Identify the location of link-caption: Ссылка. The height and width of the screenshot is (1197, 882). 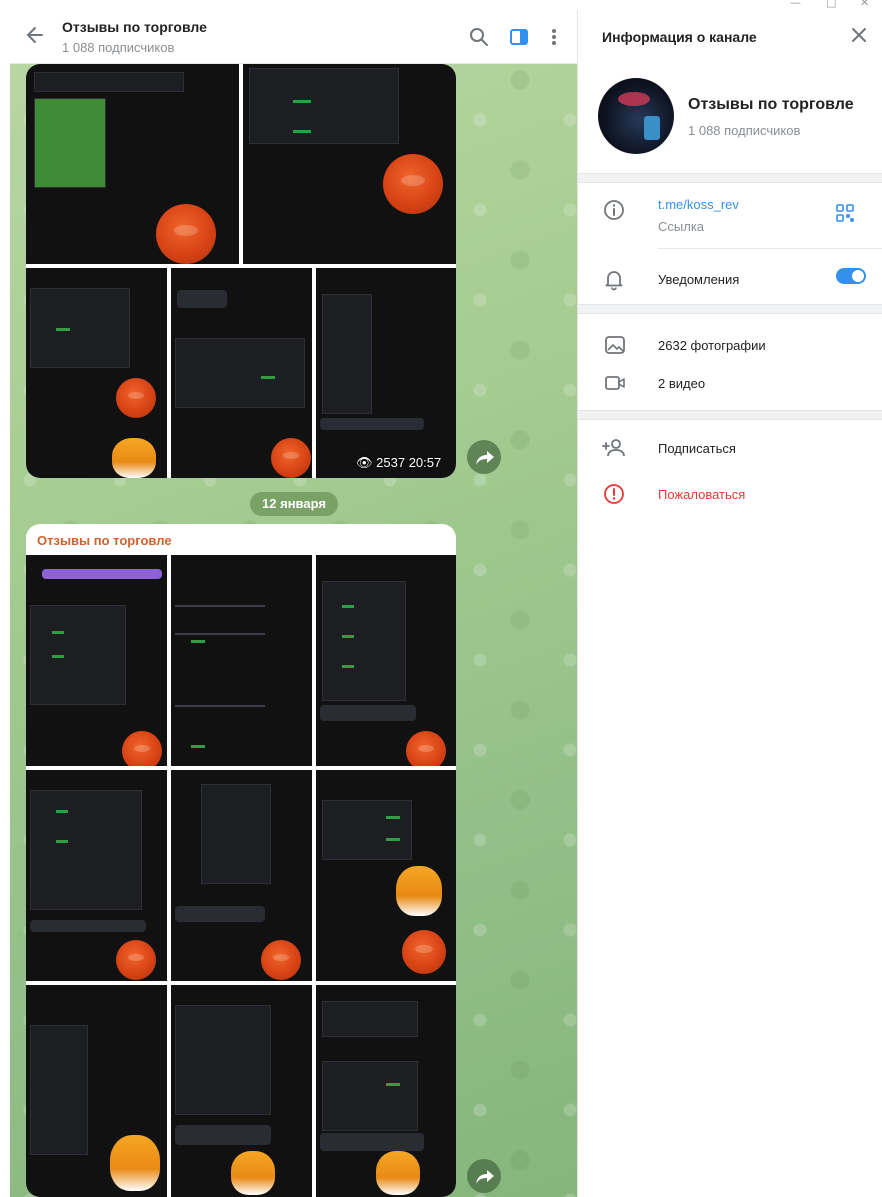
(681, 226).